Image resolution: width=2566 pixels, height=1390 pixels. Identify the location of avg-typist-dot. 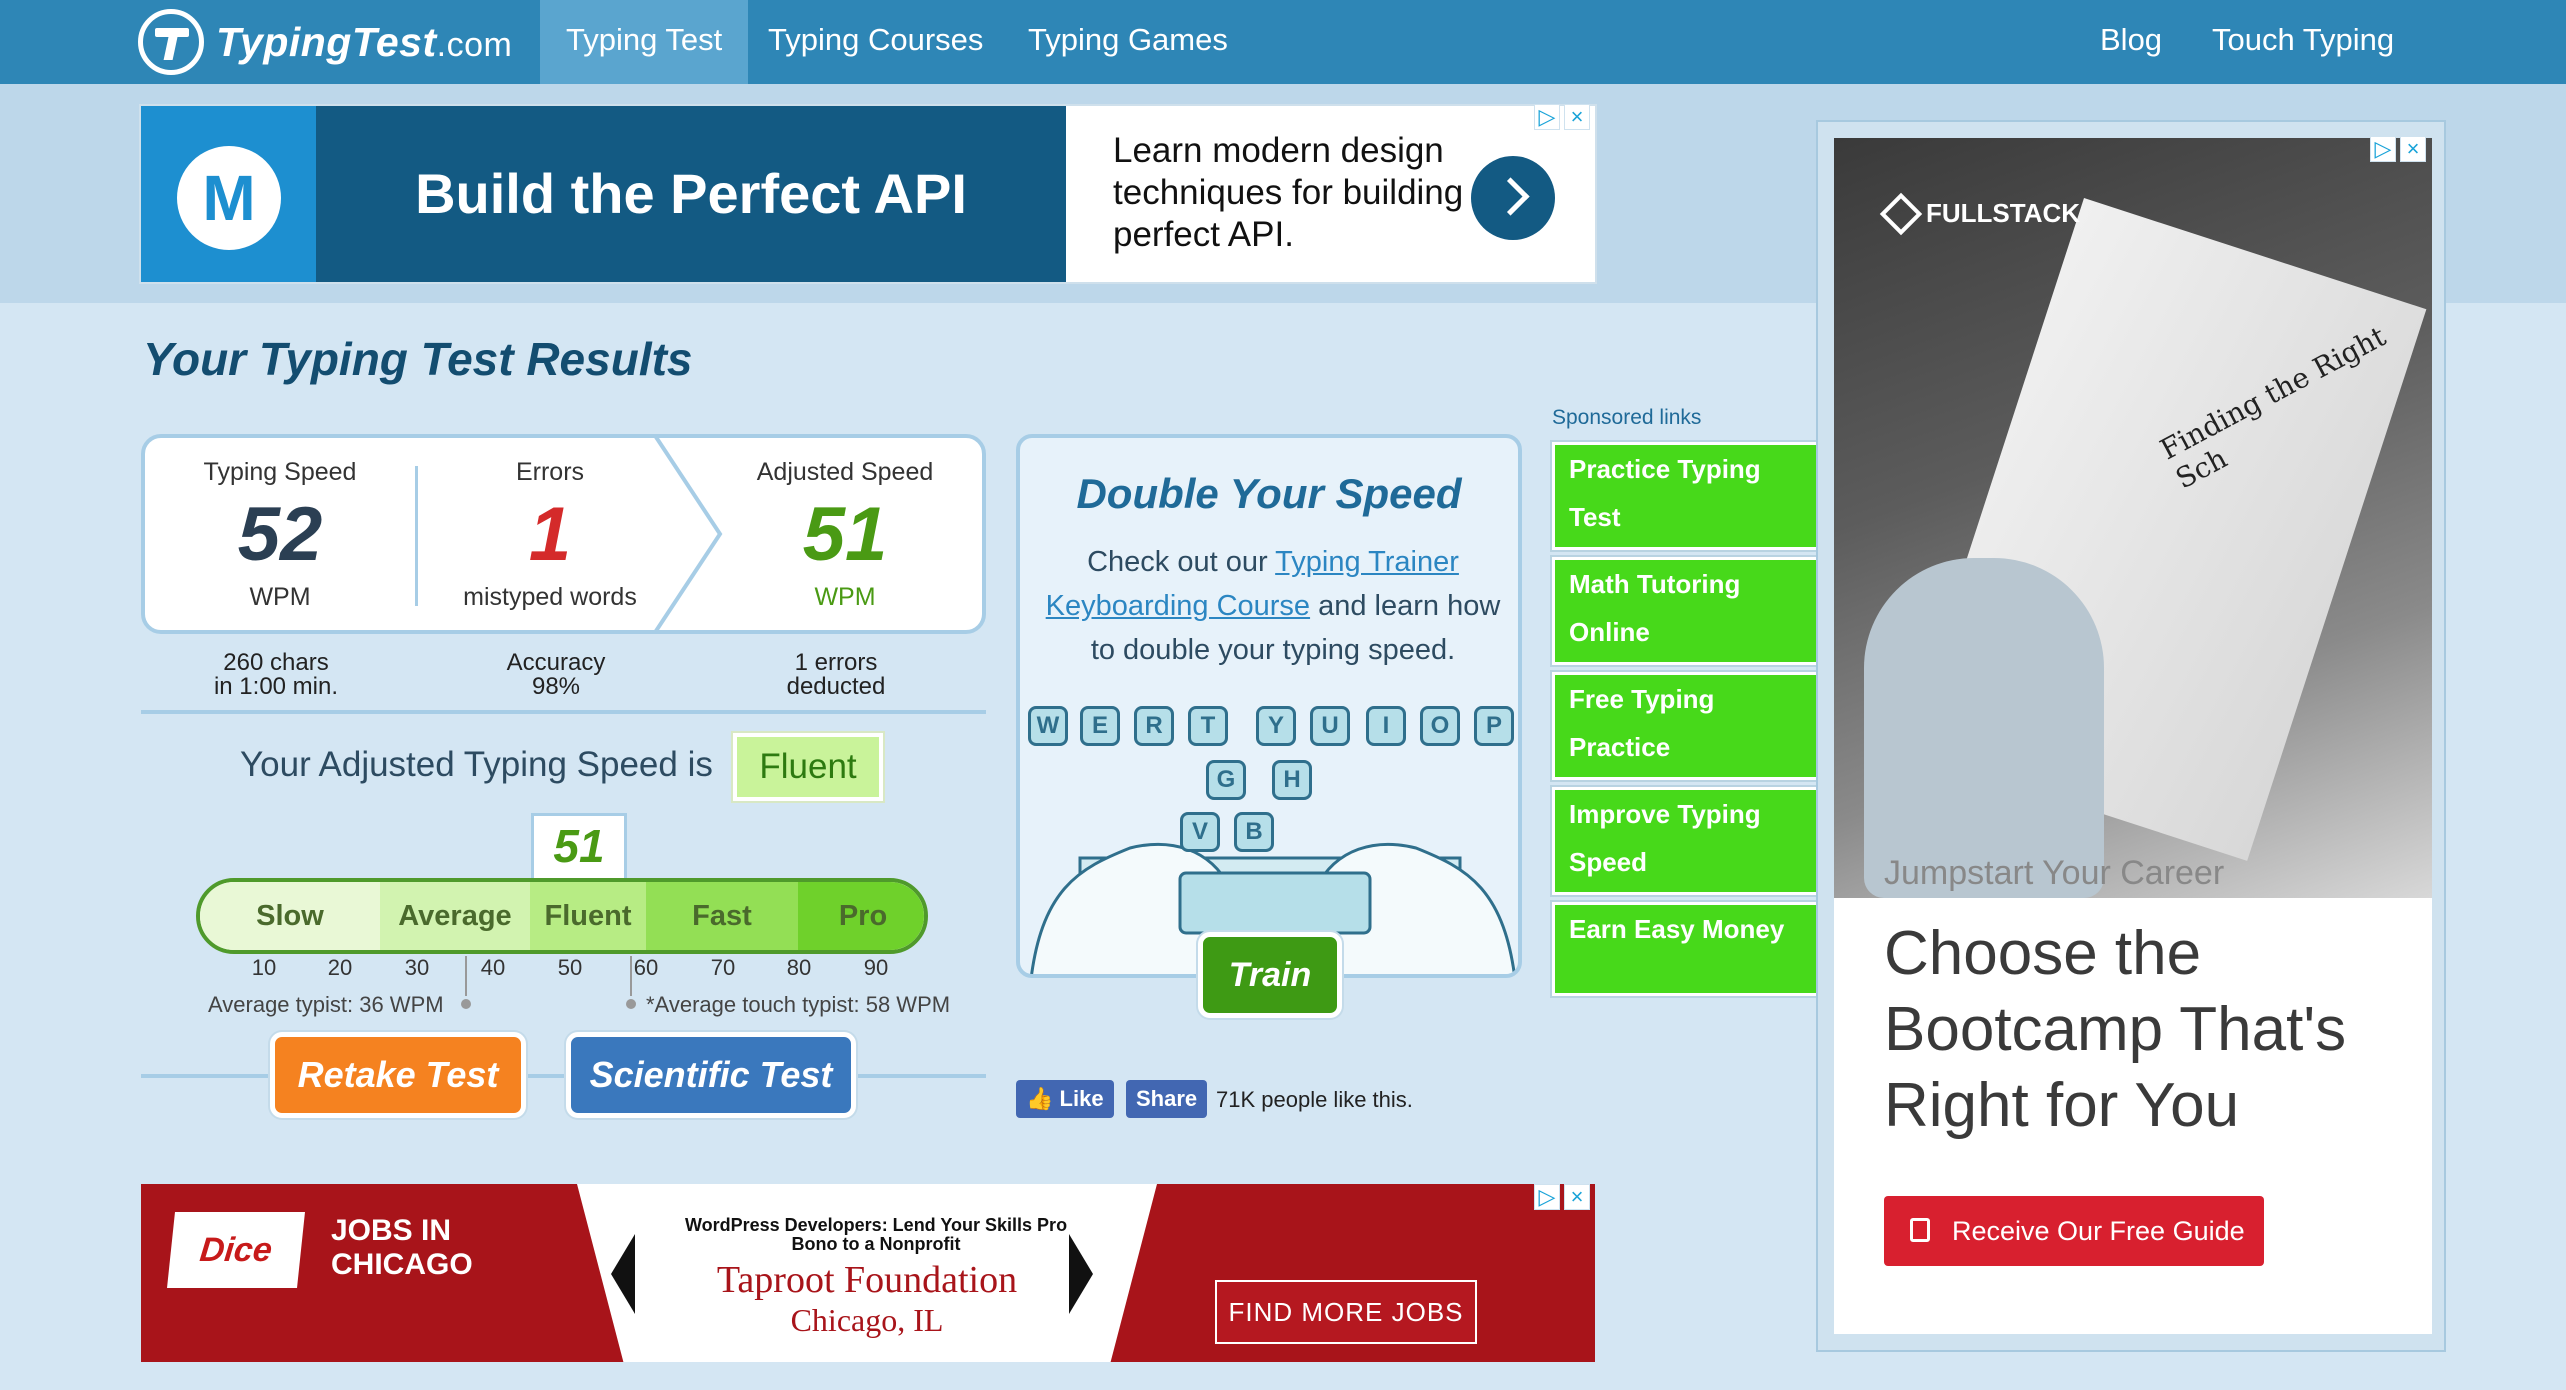
(466, 1004).